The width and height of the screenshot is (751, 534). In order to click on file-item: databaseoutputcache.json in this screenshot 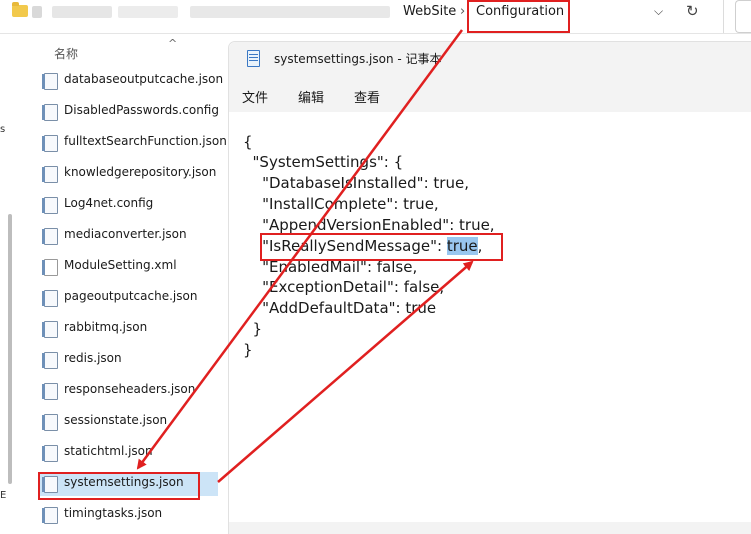, I will do `click(130, 81)`.